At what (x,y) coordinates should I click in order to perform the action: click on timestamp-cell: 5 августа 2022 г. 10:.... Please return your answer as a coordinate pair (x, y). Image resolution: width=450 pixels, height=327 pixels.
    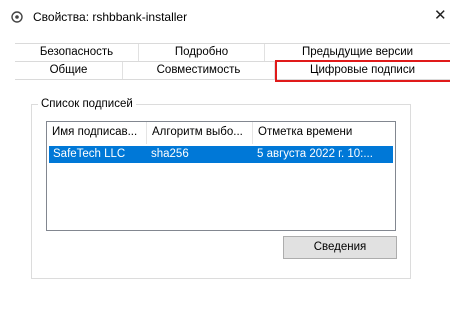
    Looking at the image, I should click on (315, 154).